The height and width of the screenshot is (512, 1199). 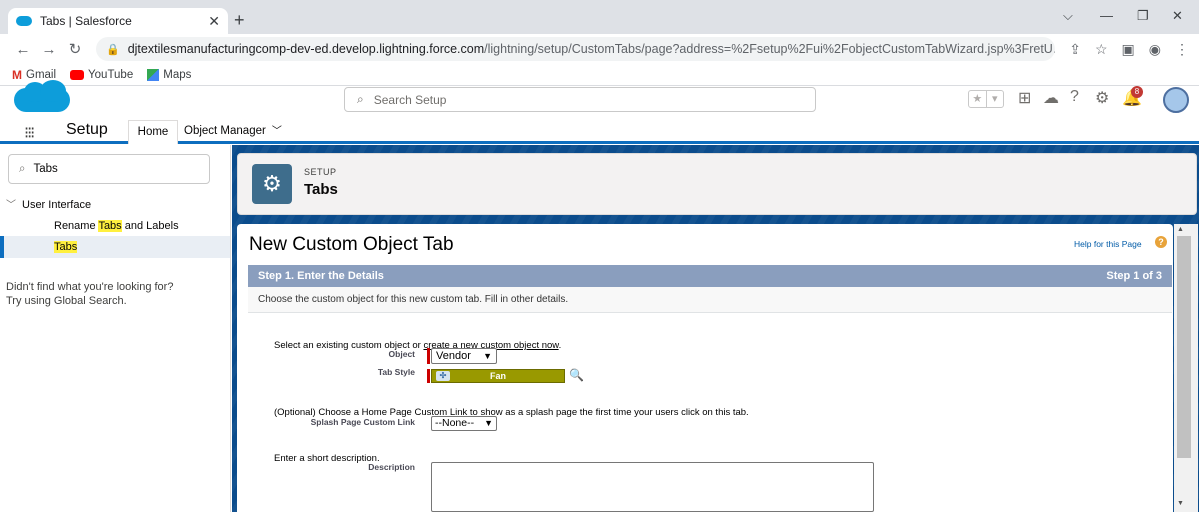 What do you see at coordinates (23, 49) in the screenshot?
I see `back-arrow-icon: ←` at bounding box center [23, 49].